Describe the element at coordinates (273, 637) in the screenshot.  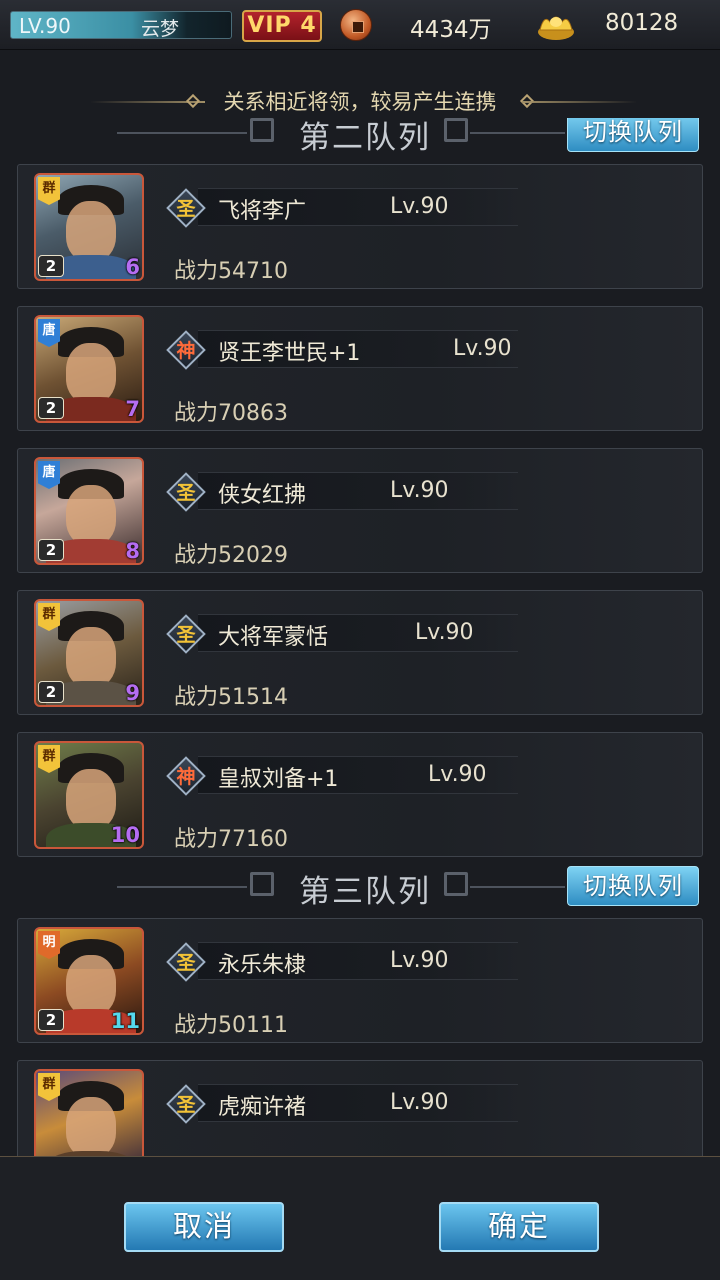
I see `general-name: 大将军蒙恬` at that location.